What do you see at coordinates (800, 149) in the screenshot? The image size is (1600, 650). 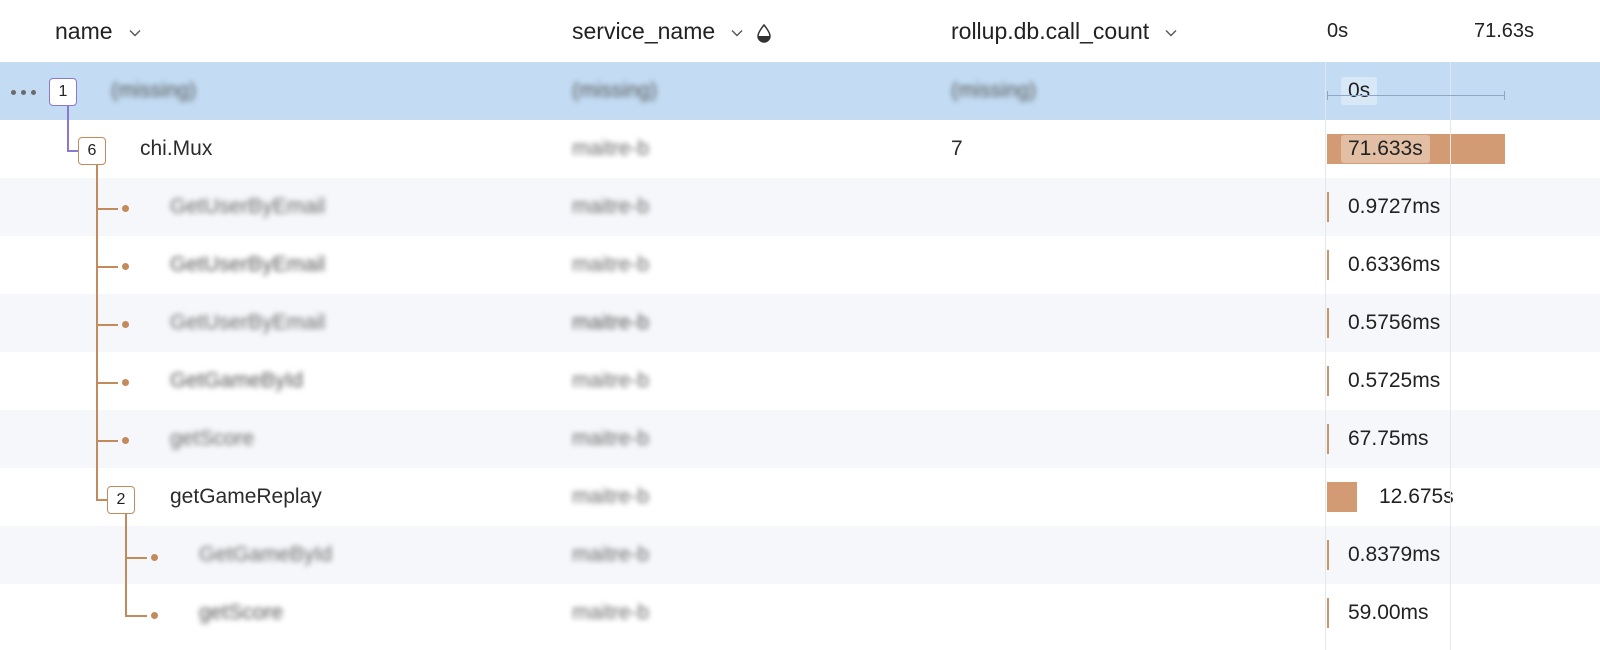 I see `table-row: chi.Mux maitre-b 7 71.633s` at bounding box center [800, 149].